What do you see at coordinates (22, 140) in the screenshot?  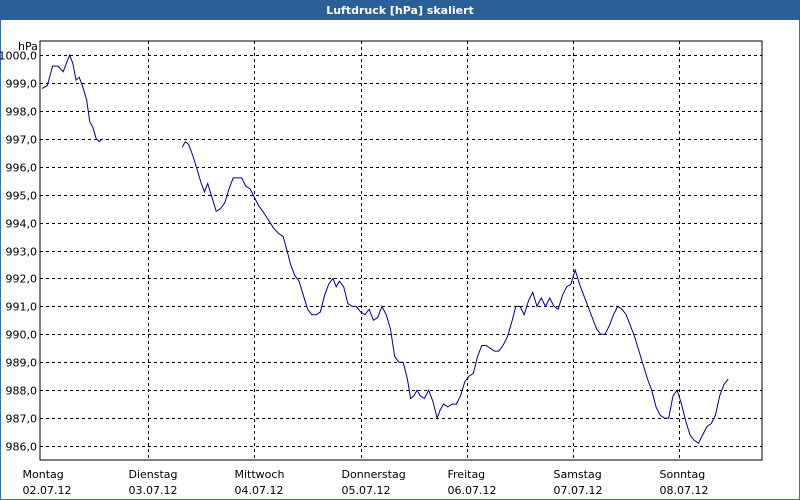 I see `y-tick-label: 997,0` at bounding box center [22, 140].